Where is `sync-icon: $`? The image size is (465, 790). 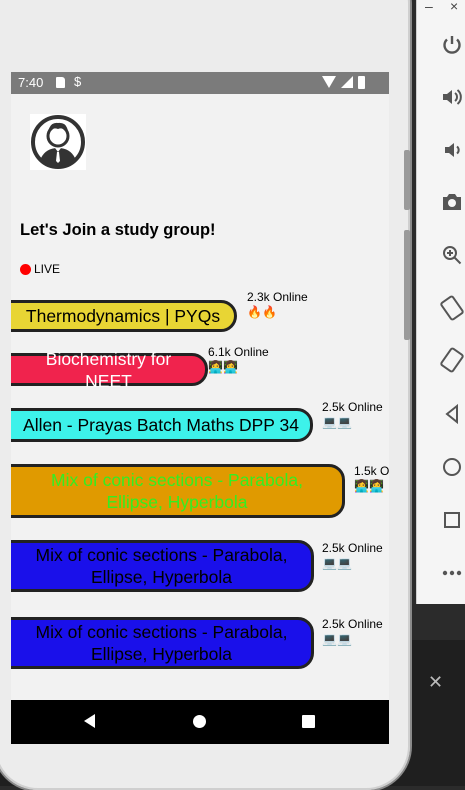
sync-icon: $ is located at coordinates (78, 81).